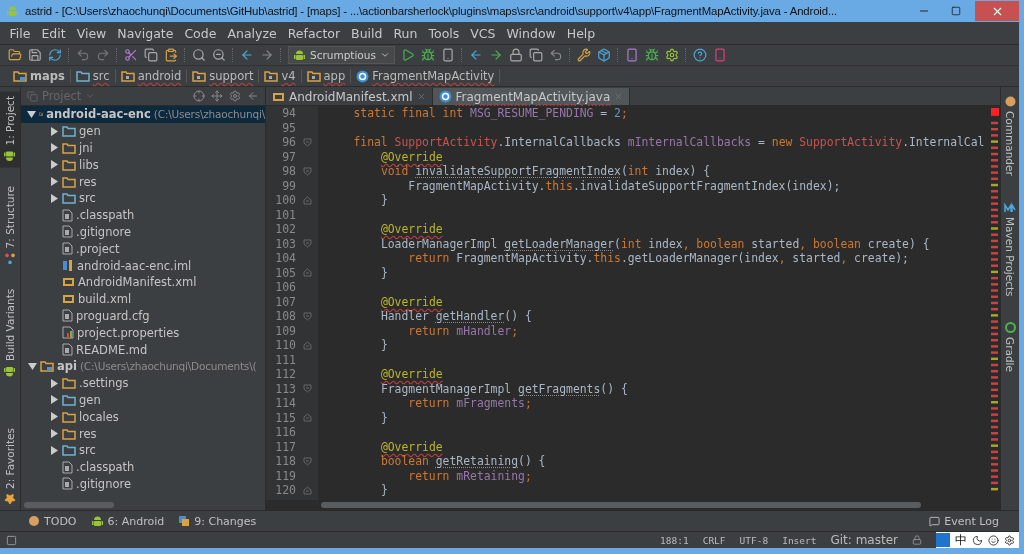 This screenshot has width=1024, height=554. I want to click on tool-window-tab: Build Variants, so click(10, 346).